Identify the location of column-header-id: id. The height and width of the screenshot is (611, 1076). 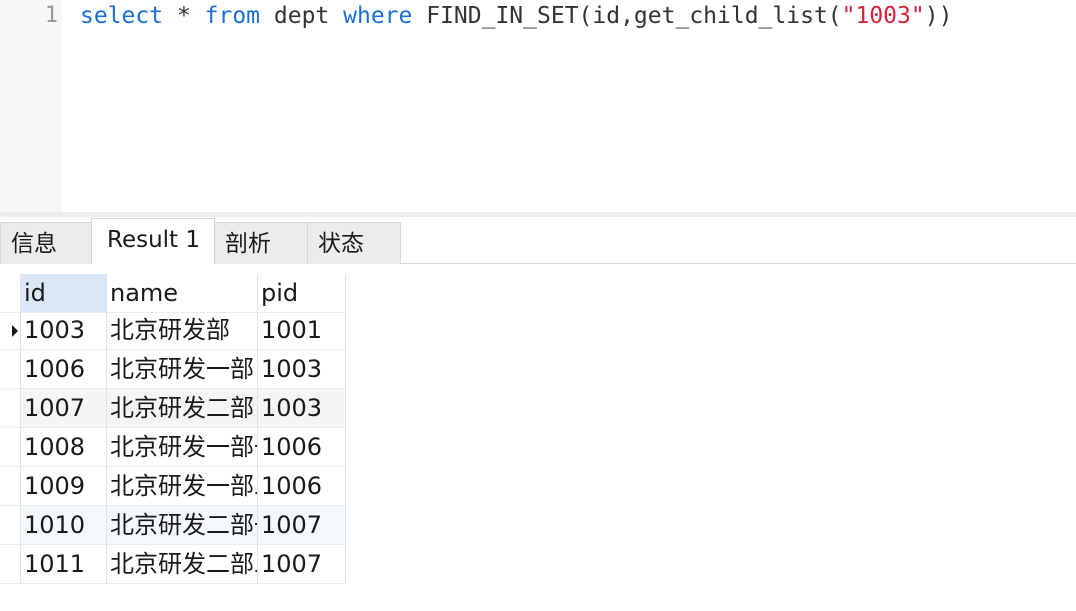
(64, 293).